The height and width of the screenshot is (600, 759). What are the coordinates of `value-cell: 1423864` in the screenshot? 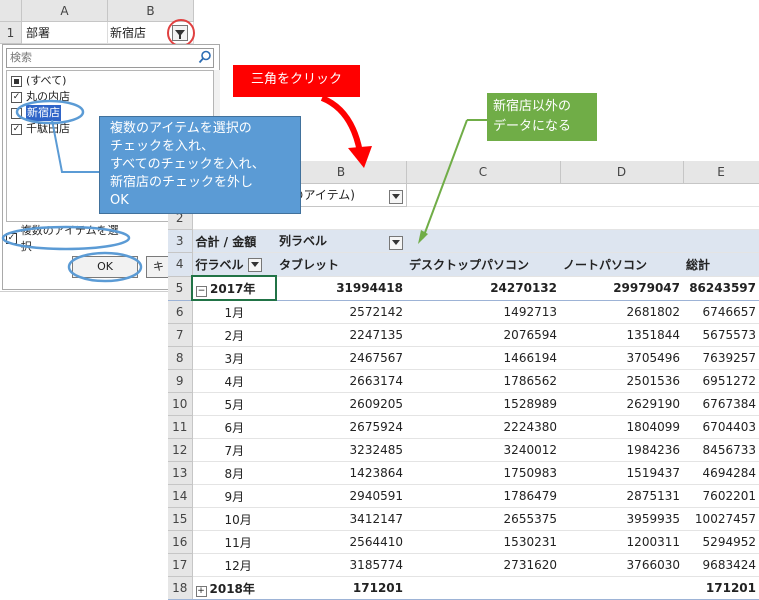 It's located at (341, 473).